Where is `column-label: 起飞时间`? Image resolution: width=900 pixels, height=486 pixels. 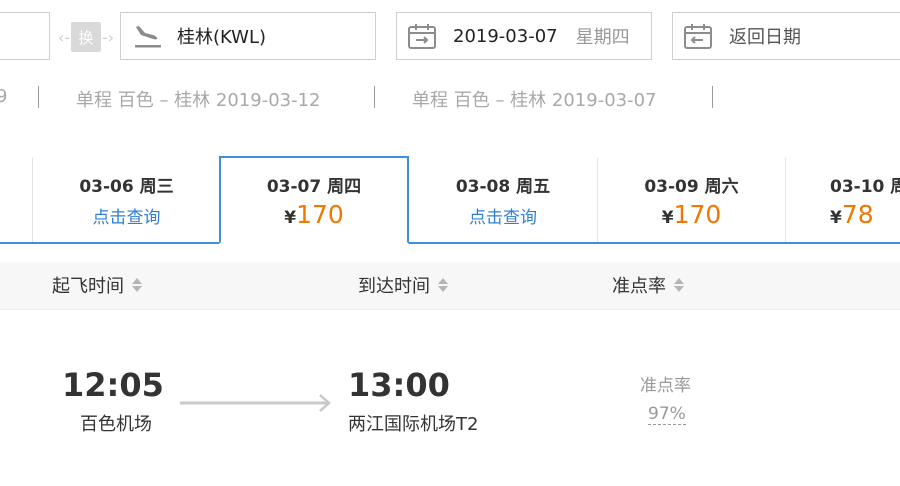 column-label: 起飞时间 is located at coordinates (88, 286).